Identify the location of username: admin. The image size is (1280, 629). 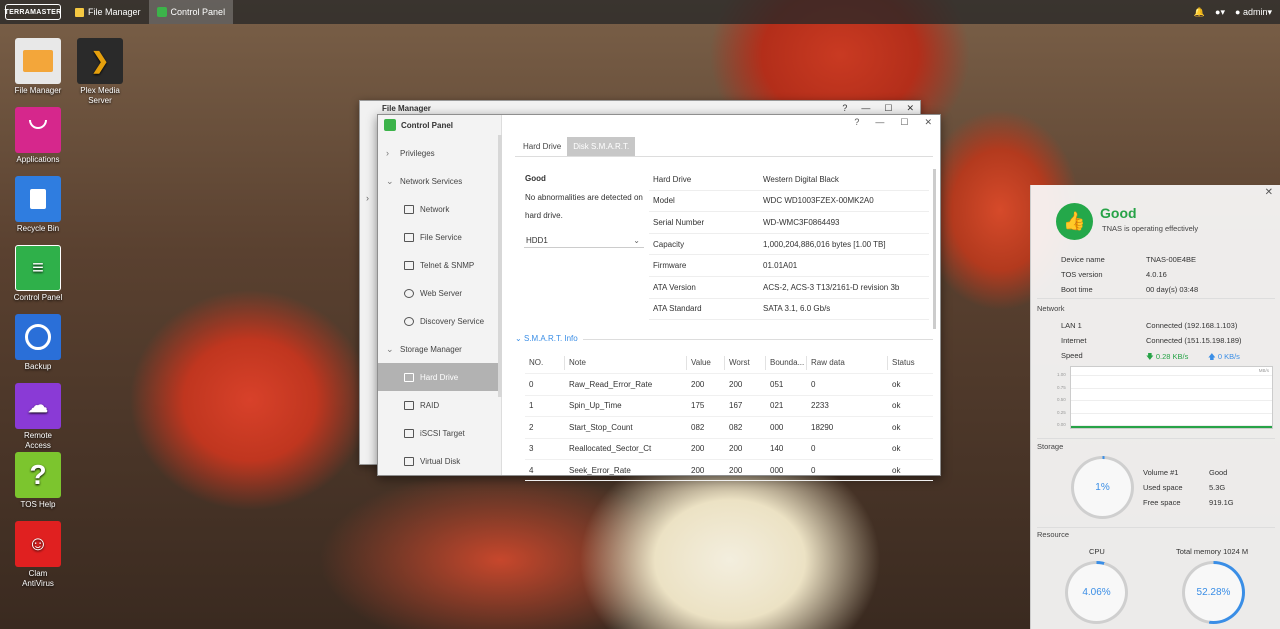
(1255, 11).